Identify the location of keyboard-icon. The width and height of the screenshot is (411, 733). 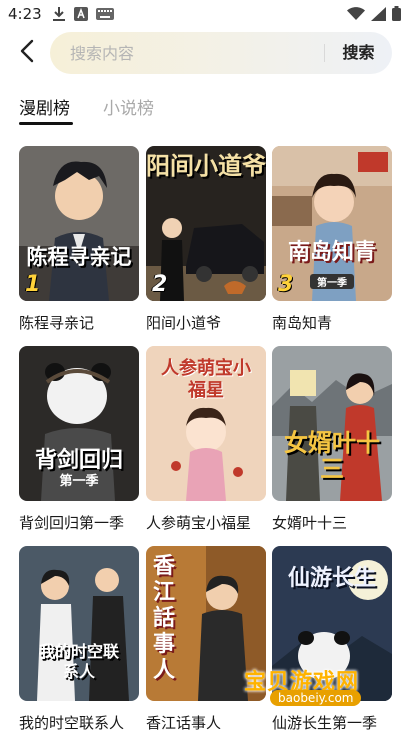
(105, 14).